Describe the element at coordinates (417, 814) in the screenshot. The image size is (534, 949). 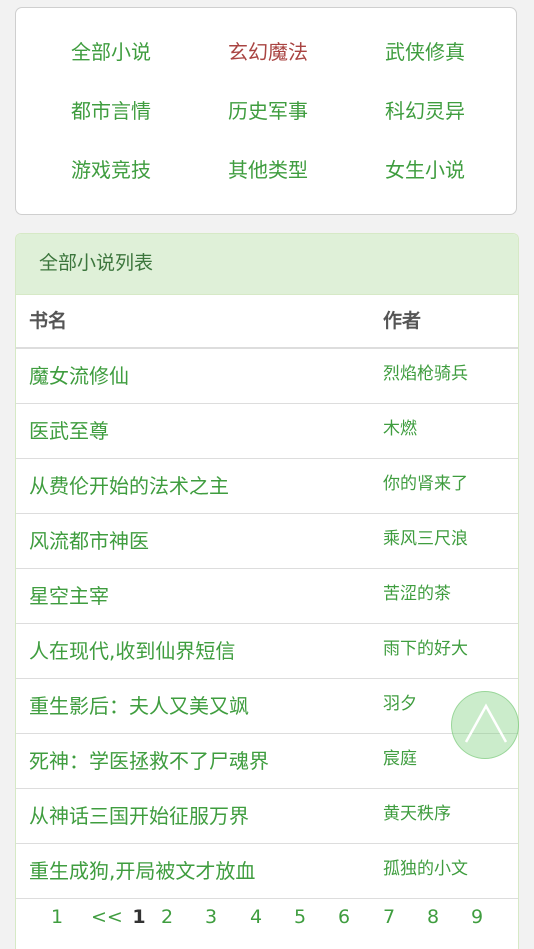
I see `book-author-link: 黄天秩序` at that location.